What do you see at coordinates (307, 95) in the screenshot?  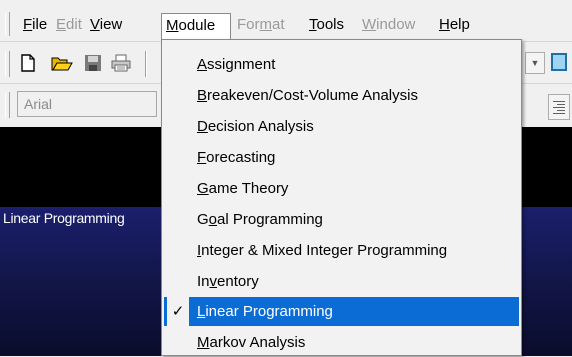 I see `menu-item-label: Breakeven/Cost-Volume Analysis` at bounding box center [307, 95].